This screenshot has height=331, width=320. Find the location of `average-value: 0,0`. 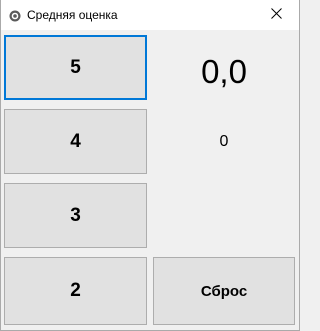

average-value: 0,0 is located at coordinates (224, 71).